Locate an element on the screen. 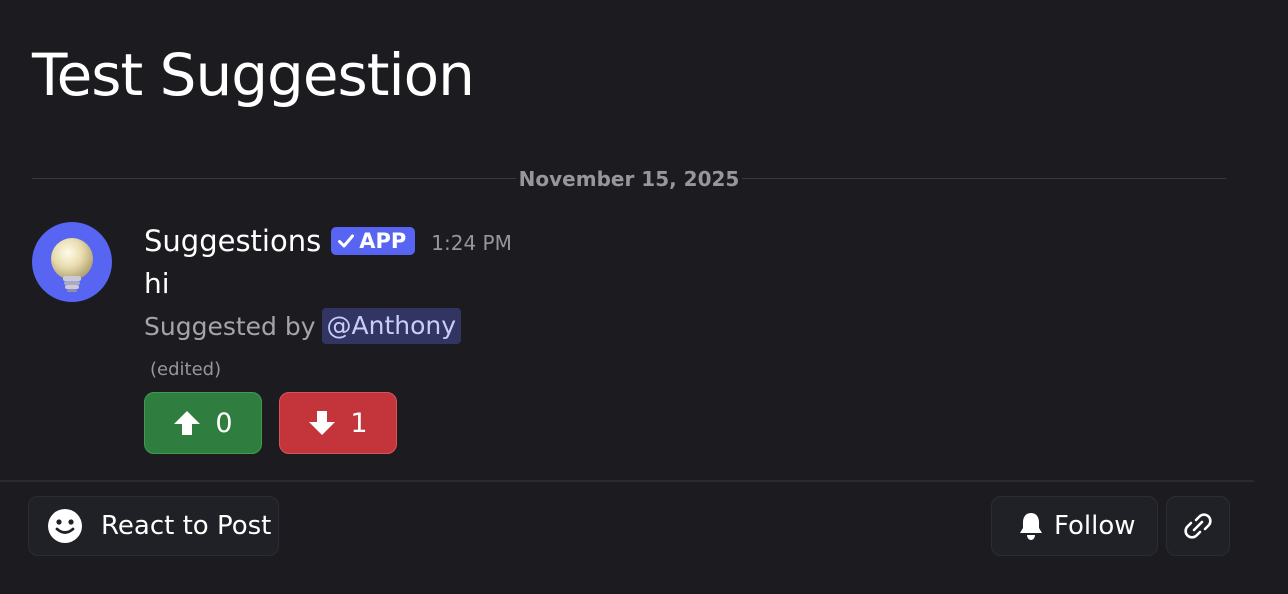  bell-icon is located at coordinates (1031, 526).